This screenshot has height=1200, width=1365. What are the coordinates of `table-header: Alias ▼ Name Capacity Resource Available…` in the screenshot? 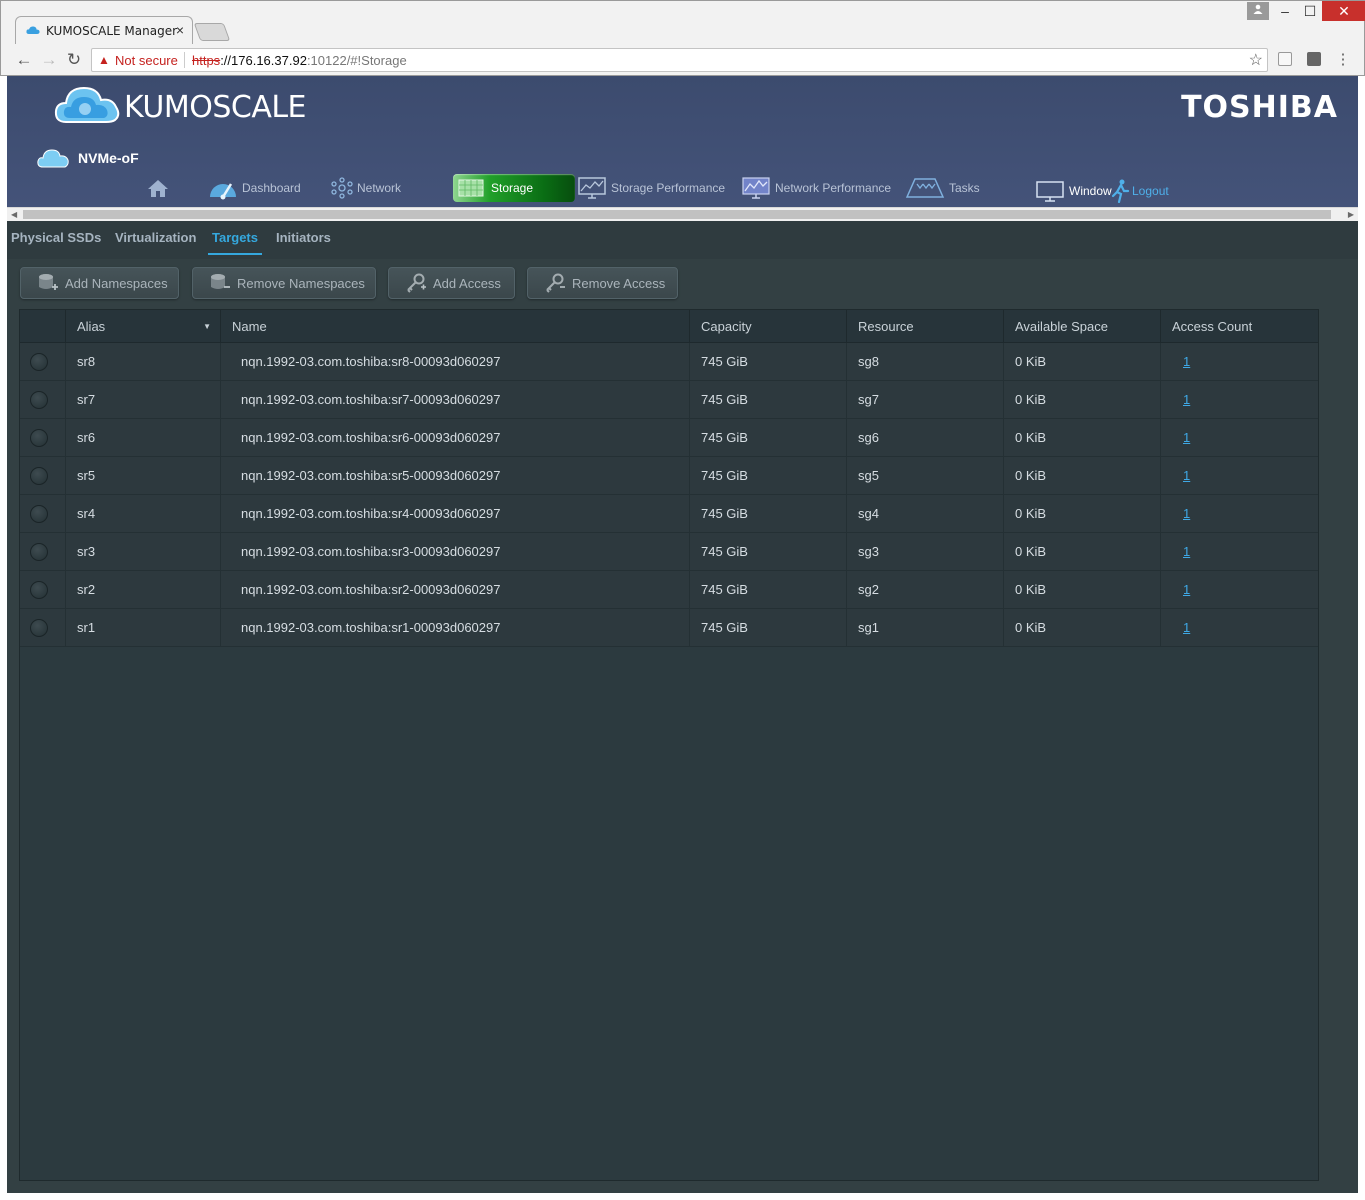 It's located at (669, 326).